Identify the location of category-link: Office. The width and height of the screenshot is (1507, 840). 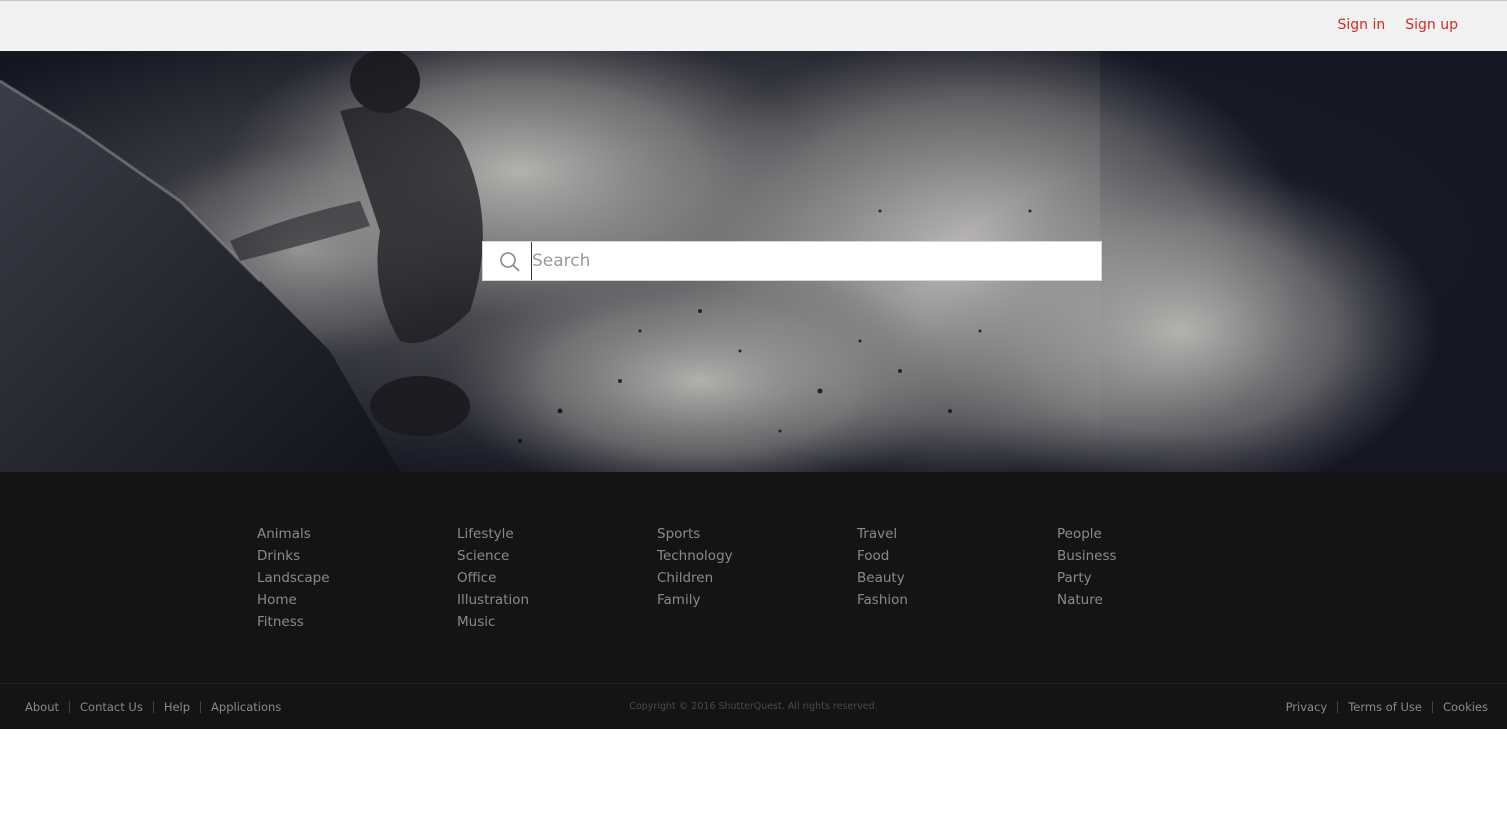
(557, 578).